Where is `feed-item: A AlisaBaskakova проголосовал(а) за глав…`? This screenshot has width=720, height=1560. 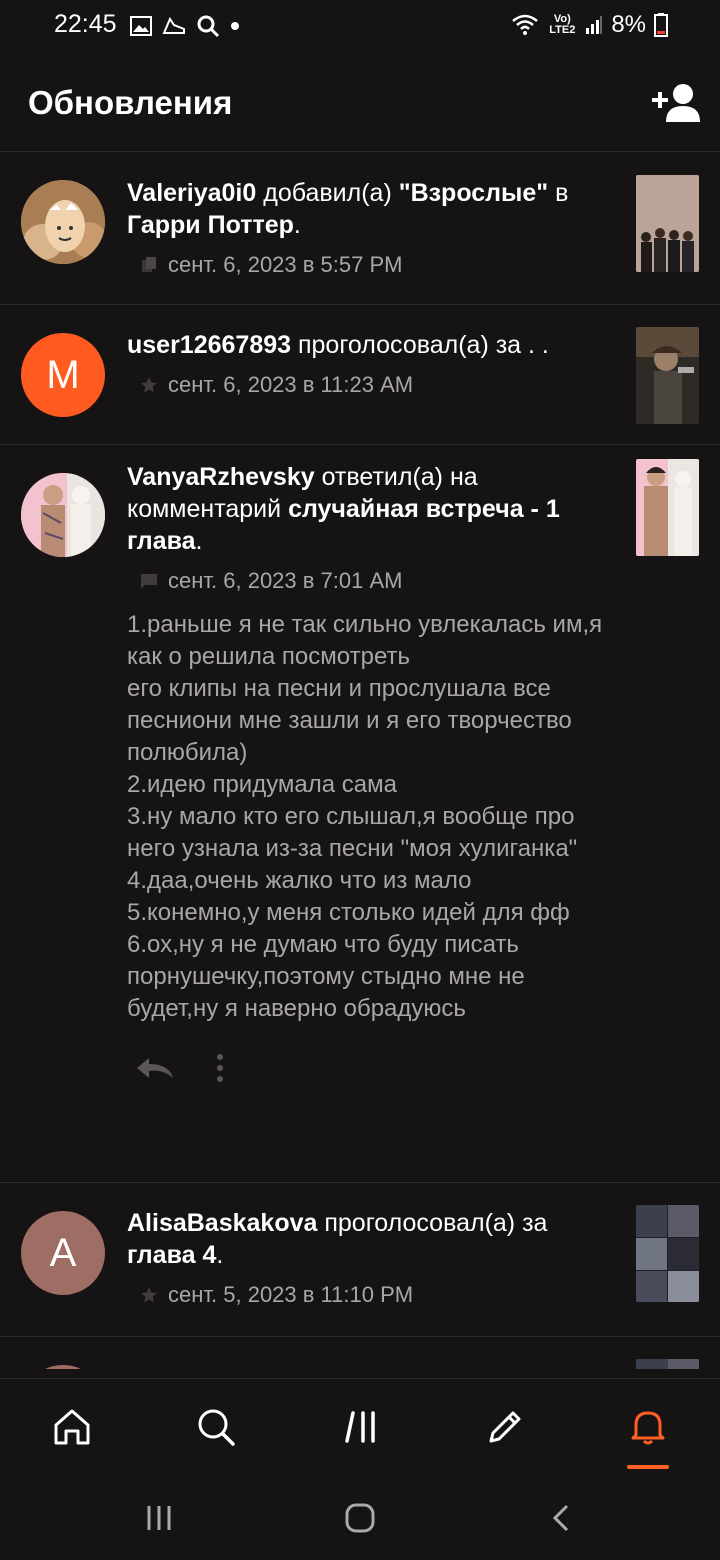
feed-item: A AlisaBaskakova проголосовал(а) за глав… is located at coordinates (360, 1260).